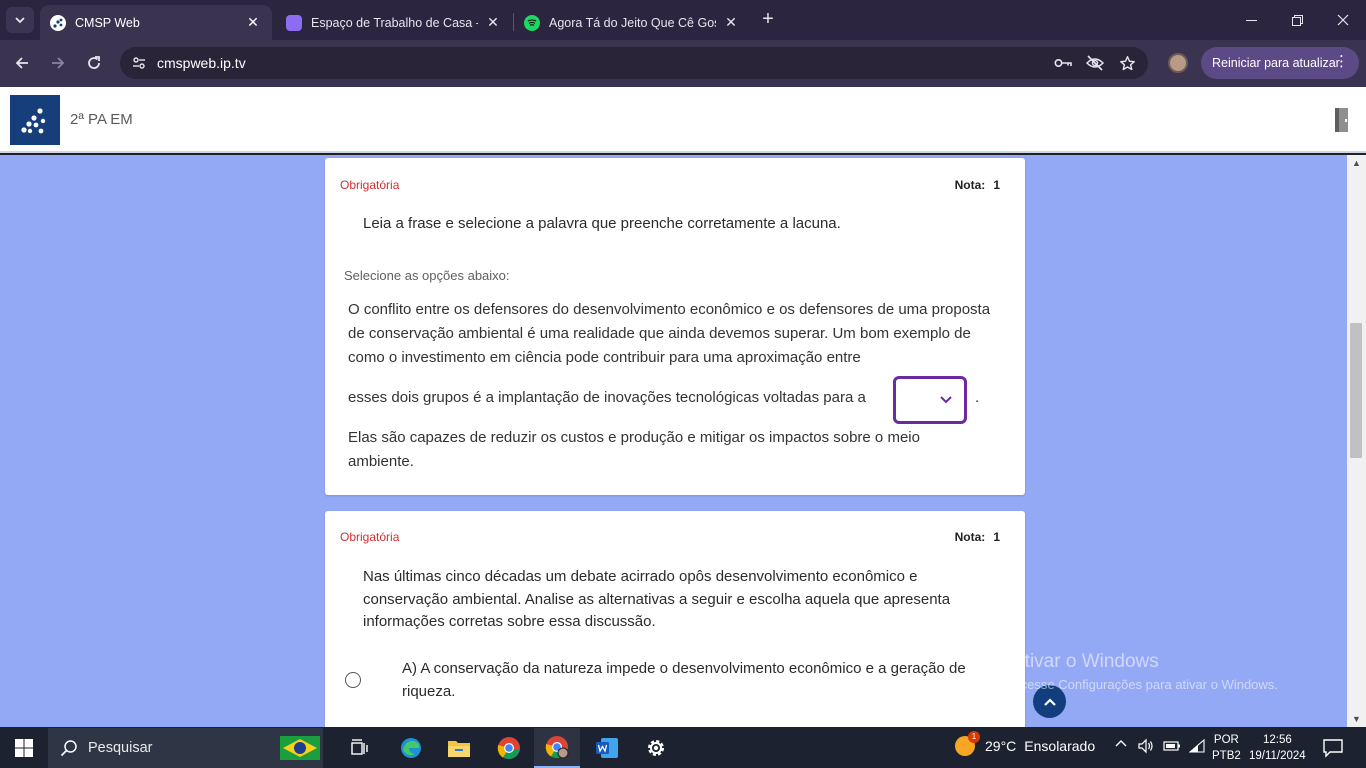 The image size is (1366, 768). Describe the element at coordinates (101, 119) in the screenshot. I see `page-title: 2ª PA EM` at that location.